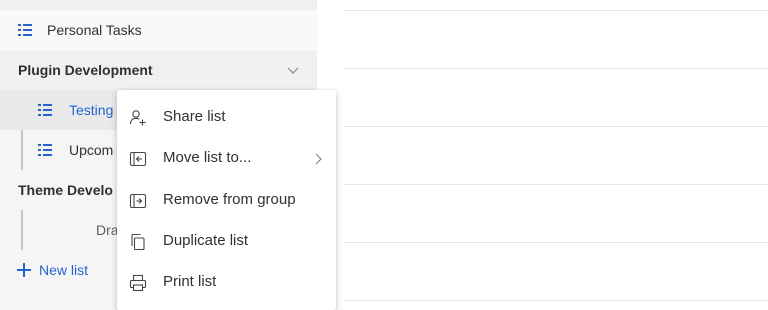  Describe the element at coordinates (158, 5) in the screenshot. I see `sidebar-top-strip` at that location.